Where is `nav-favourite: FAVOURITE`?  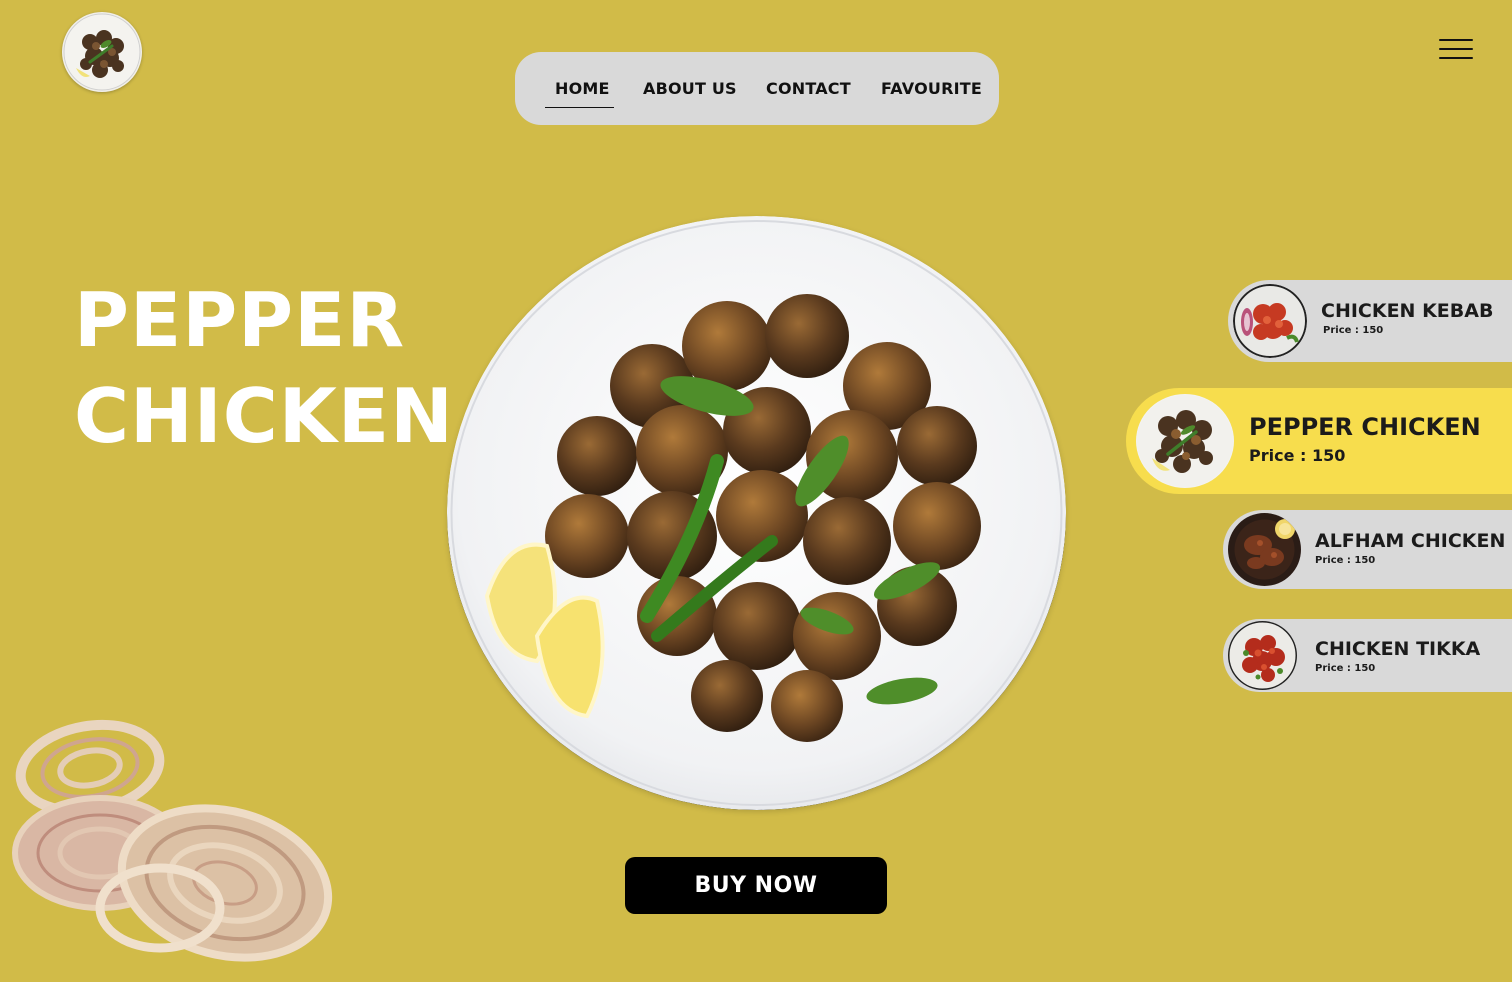
nav-favourite: FAVOURITE is located at coordinates (931, 88).